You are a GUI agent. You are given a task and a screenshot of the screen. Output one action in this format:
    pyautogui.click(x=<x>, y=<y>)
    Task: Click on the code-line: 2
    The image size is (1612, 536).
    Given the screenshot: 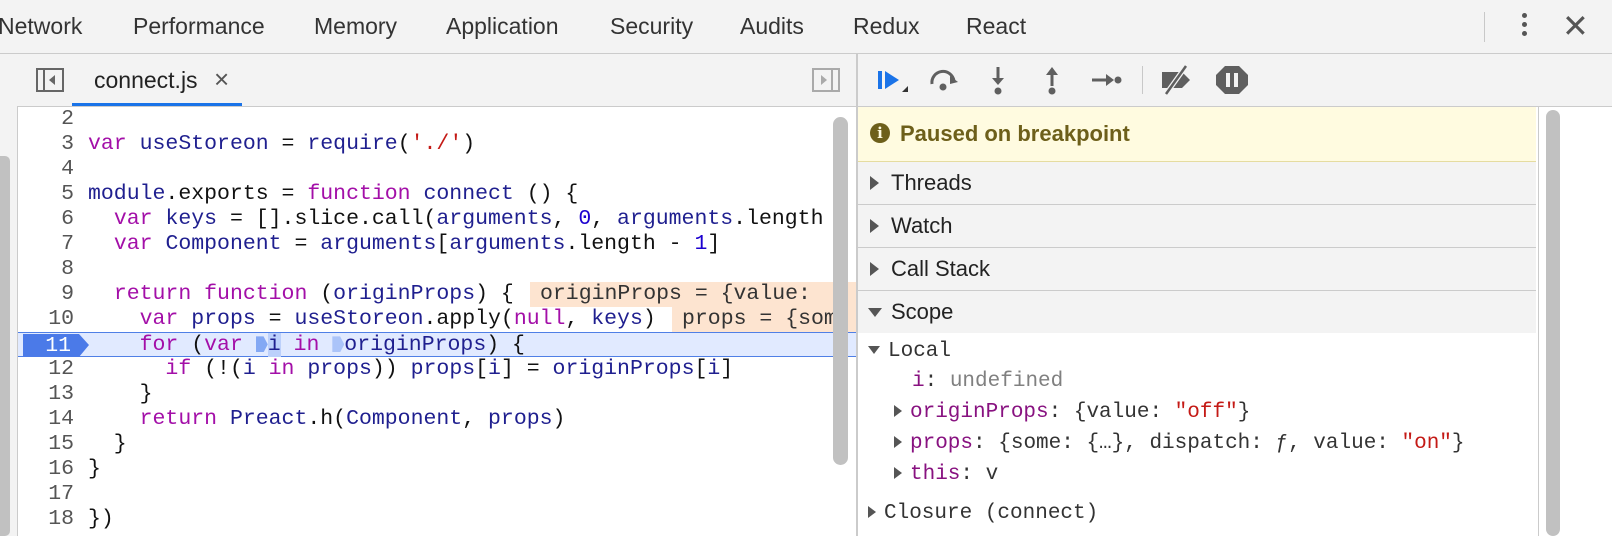 What is the action you would take?
    pyautogui.click(x=444, y=119)
    